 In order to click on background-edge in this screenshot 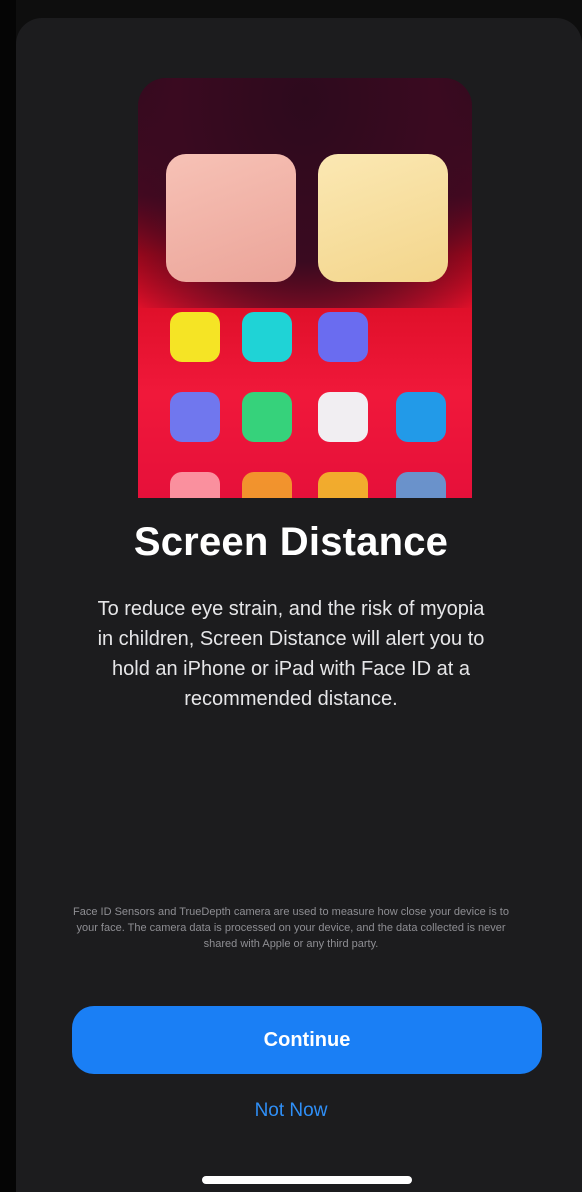, I will do `click(8, 596)`.